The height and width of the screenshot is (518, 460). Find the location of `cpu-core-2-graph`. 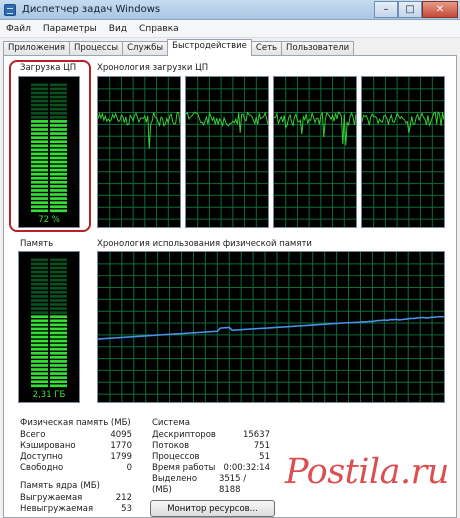

cpu-core-2-graph is located at coordinates (227, 152).